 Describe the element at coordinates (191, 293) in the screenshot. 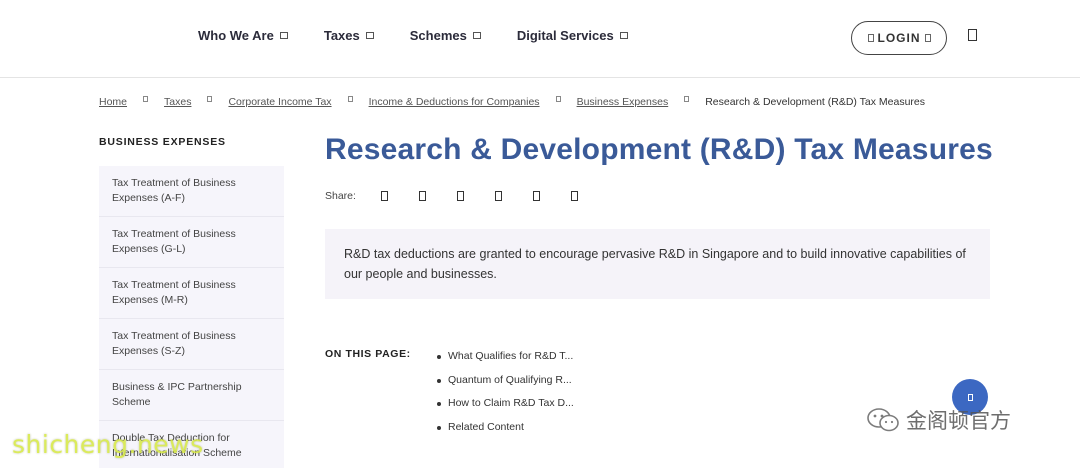

I see `sidebar-item-expenses-m-r: Tax Treatment of Business Expenses (M-R)` at that location.